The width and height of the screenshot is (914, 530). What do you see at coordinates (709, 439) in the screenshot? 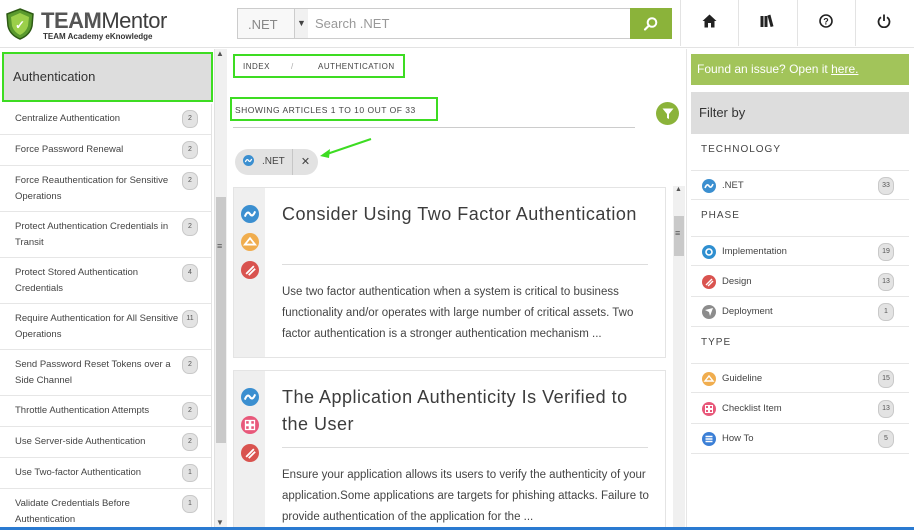
I see `howto-icon` at bounding box center [709, 439].